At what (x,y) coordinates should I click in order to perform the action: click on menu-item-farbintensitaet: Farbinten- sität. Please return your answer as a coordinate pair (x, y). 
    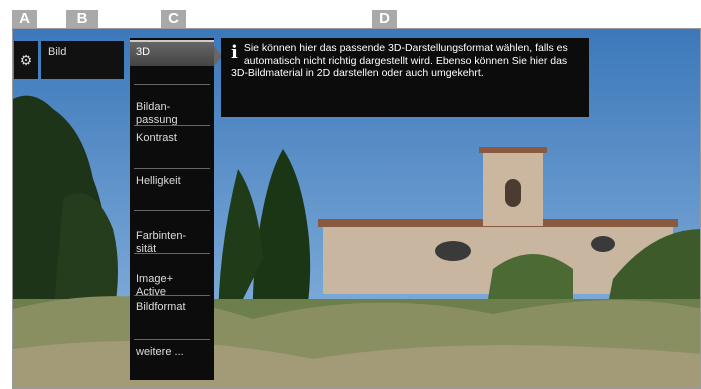
    Looking at the image, I should click on (172, 234).